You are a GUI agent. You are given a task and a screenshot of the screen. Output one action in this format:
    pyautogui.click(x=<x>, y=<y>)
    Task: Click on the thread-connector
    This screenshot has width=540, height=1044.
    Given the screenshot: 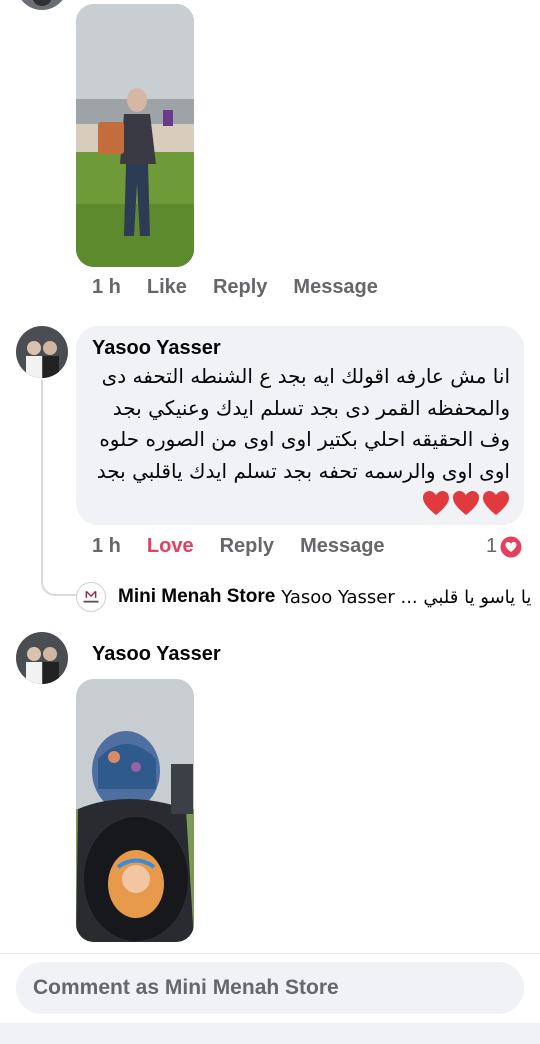 What is the action you would take?
    pyautogui.click(x=59, y=488)
    